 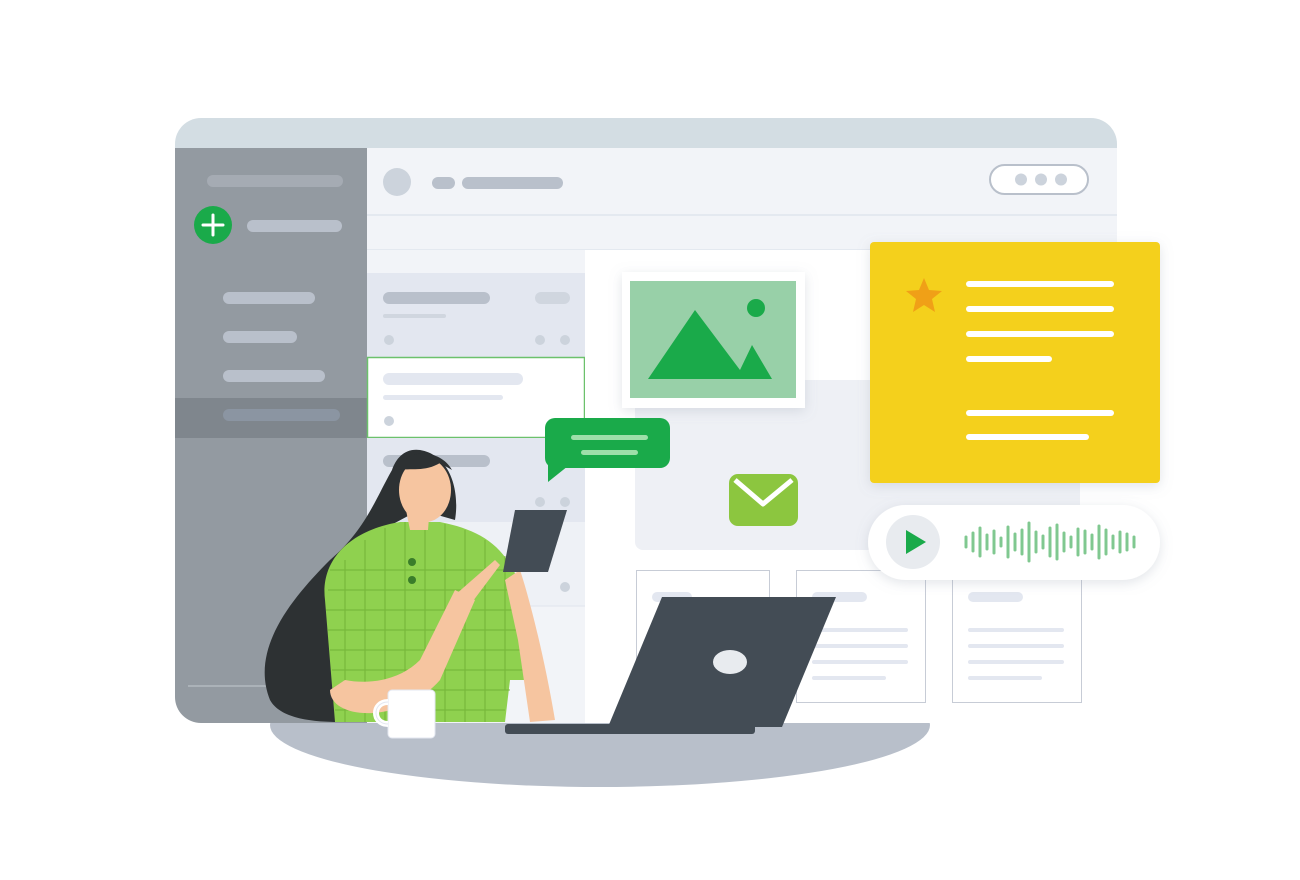 What do you see at coordinates (397, 182) in the screenshot?
I see `avatar` at bounding box center [397, 182].